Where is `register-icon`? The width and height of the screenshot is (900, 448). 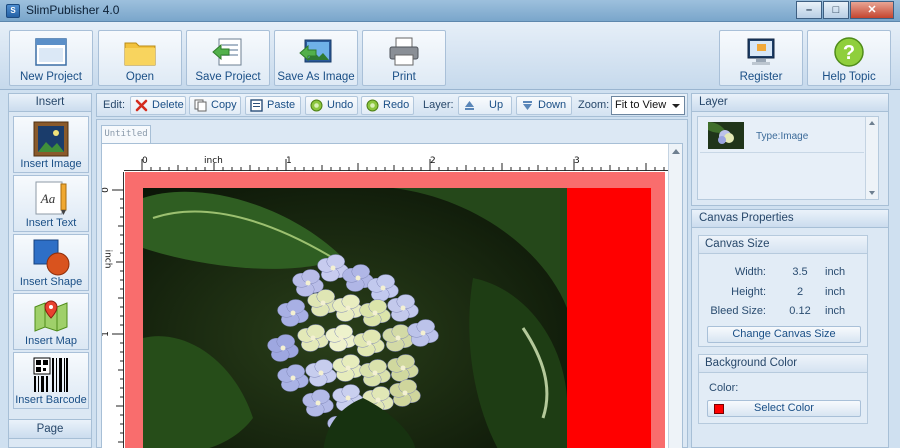
register-icon is located at coordinates (761, 51).